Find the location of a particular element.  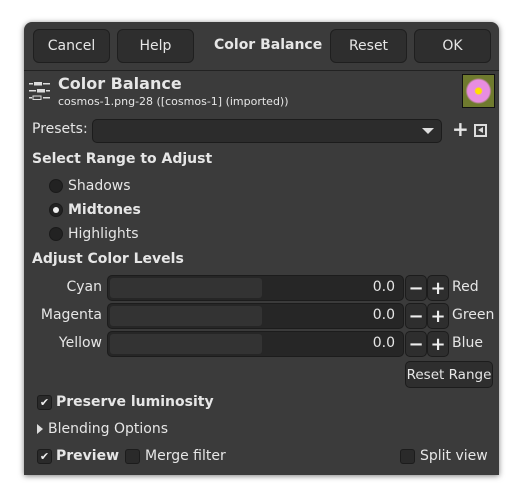

magenta-green-slider: 0.0 is located at coordinates (255, 316).